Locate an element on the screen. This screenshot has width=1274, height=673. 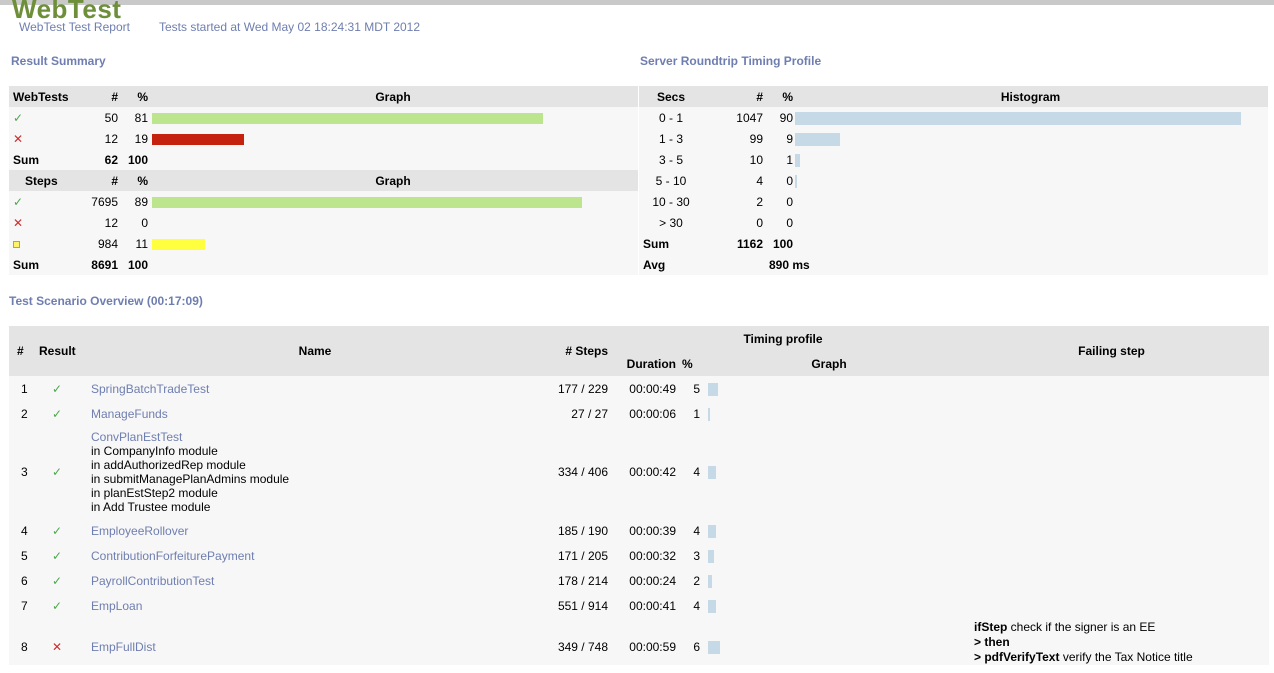
secs-range: > 30 is located at coordinates (671, 222).